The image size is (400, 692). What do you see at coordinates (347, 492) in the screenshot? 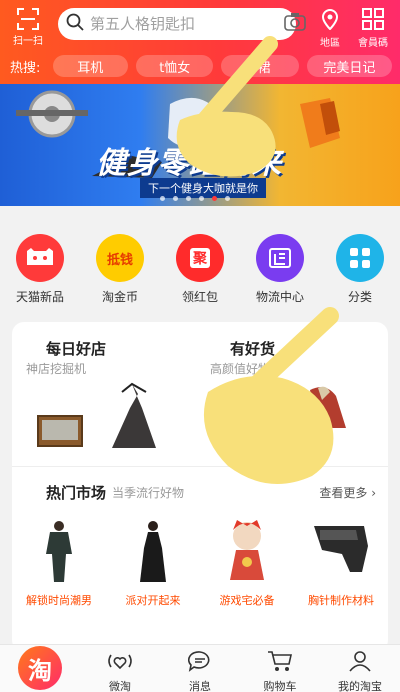
I see `view-more-link: 查看更多 ›` at bounding box center [347, 492].